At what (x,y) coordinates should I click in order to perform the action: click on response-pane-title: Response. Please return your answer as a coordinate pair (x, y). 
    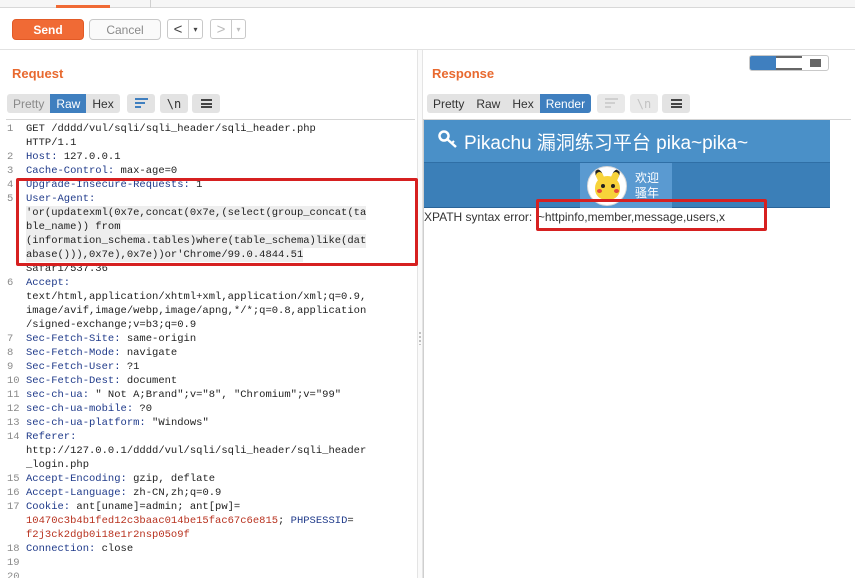
    Looking at the image, I should click on (463, 73).